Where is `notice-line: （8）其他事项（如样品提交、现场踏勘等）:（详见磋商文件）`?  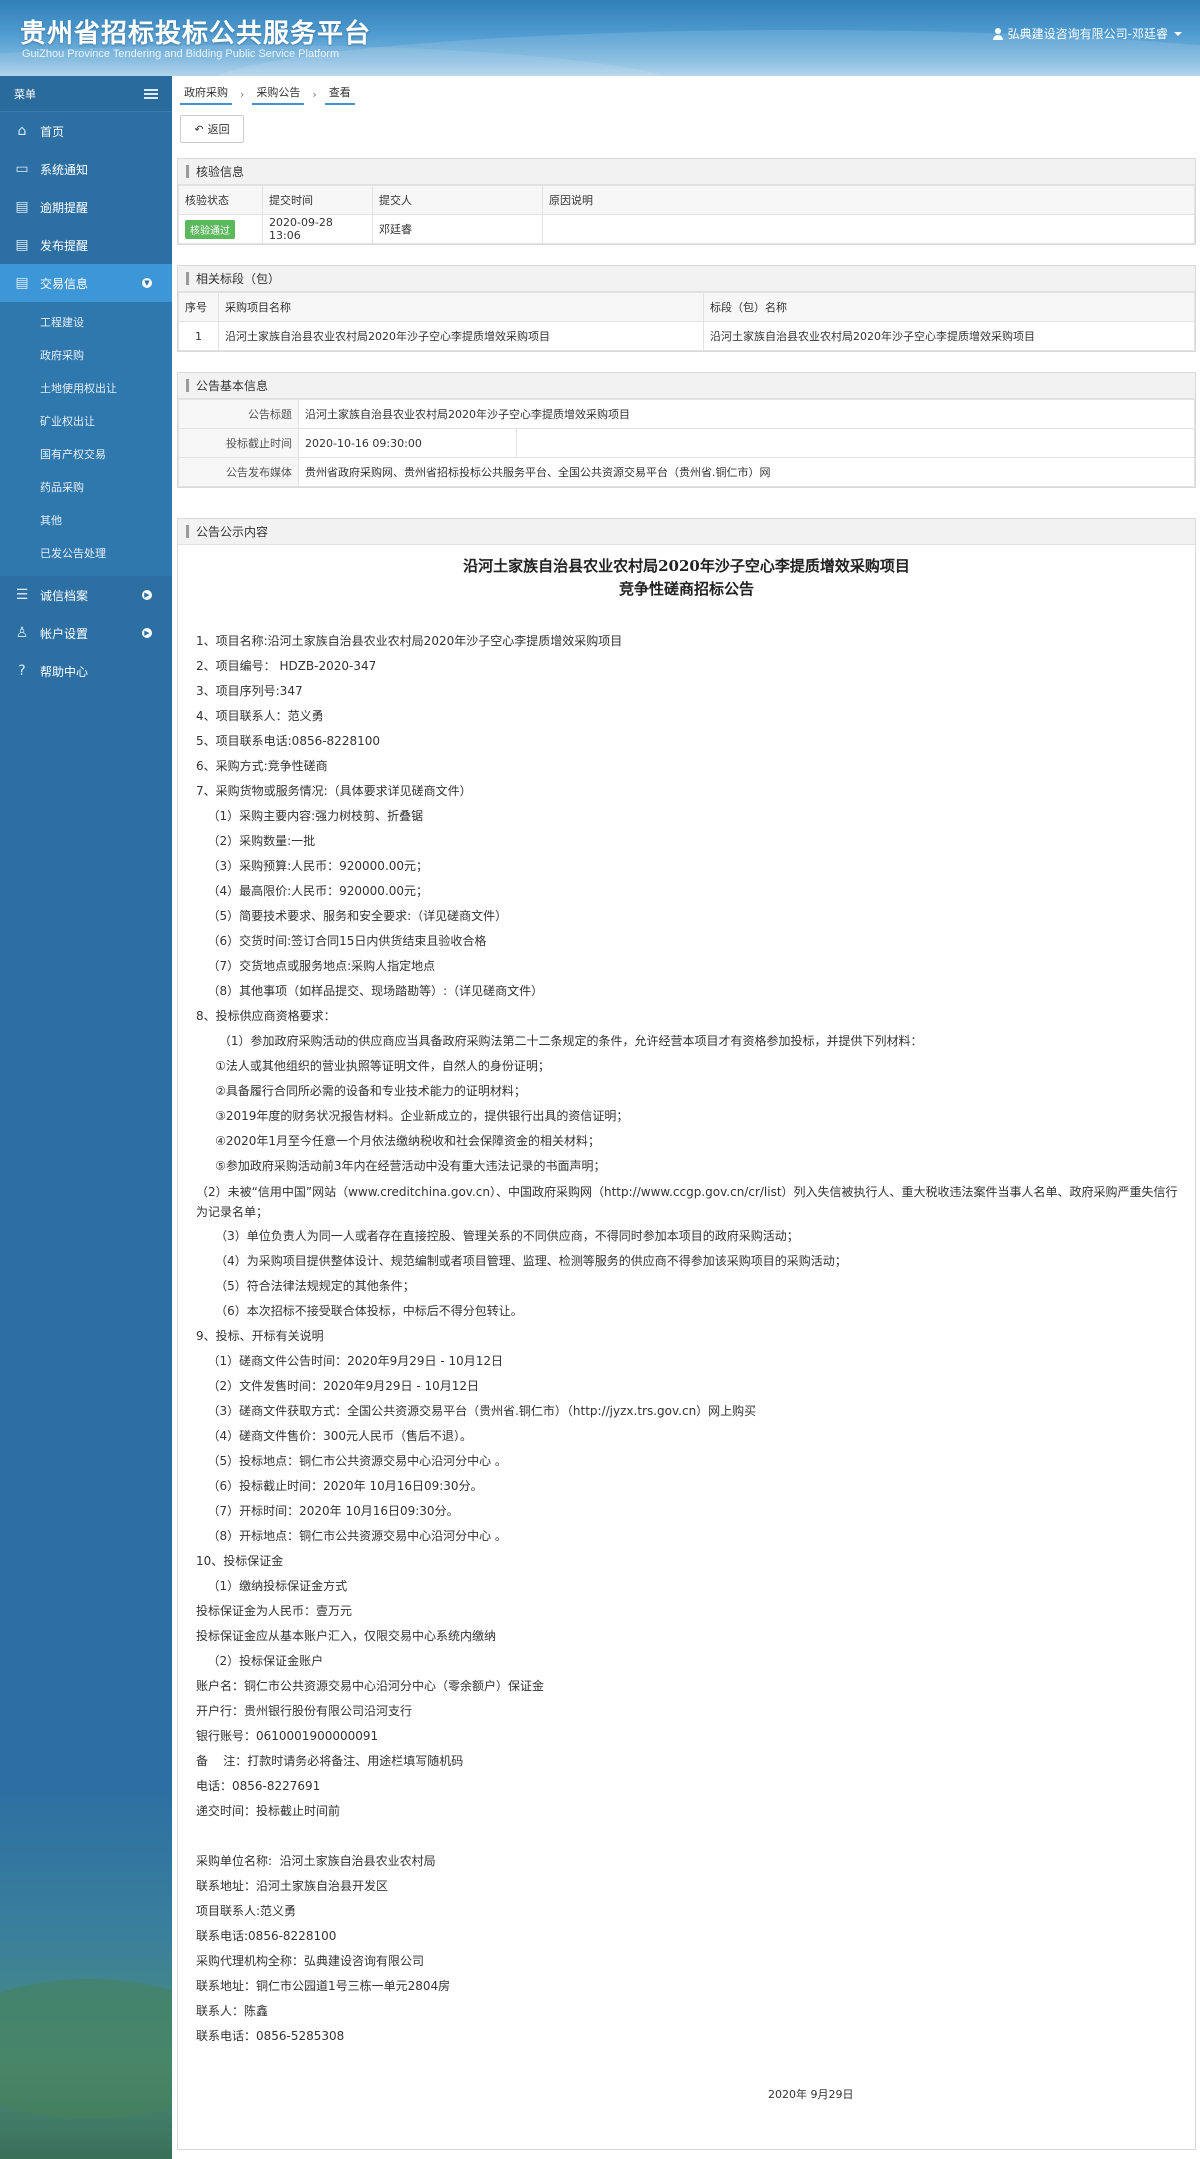 notice-line: （8）其他事项（如样品提交、现场踏勘等）:（详见磋商文件） is located at coordinates (370, 991).